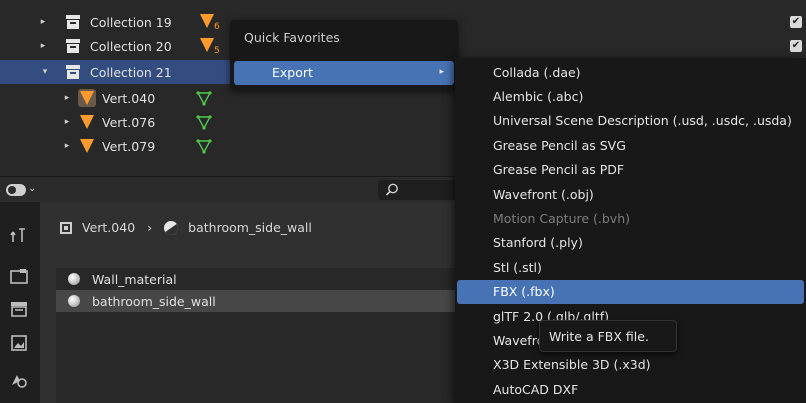  I want to click on material-slot-label: bathroom_side_wall, so click(154, 301).